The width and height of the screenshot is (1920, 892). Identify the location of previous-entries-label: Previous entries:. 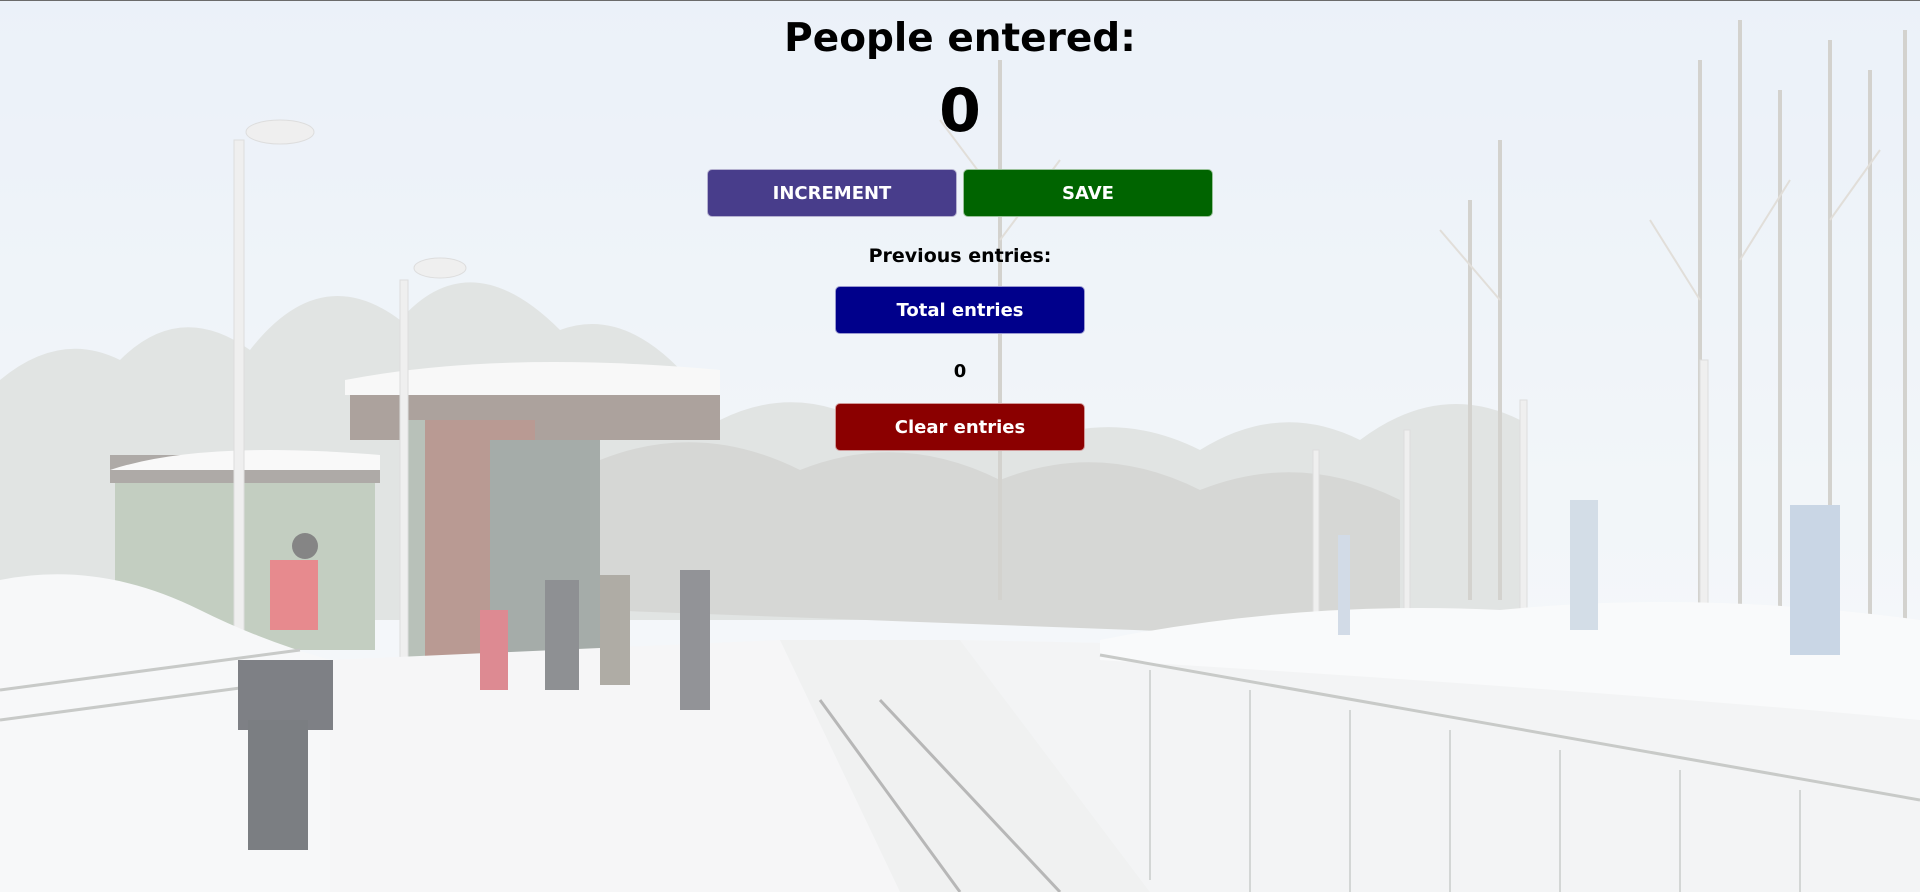
(960, 256).